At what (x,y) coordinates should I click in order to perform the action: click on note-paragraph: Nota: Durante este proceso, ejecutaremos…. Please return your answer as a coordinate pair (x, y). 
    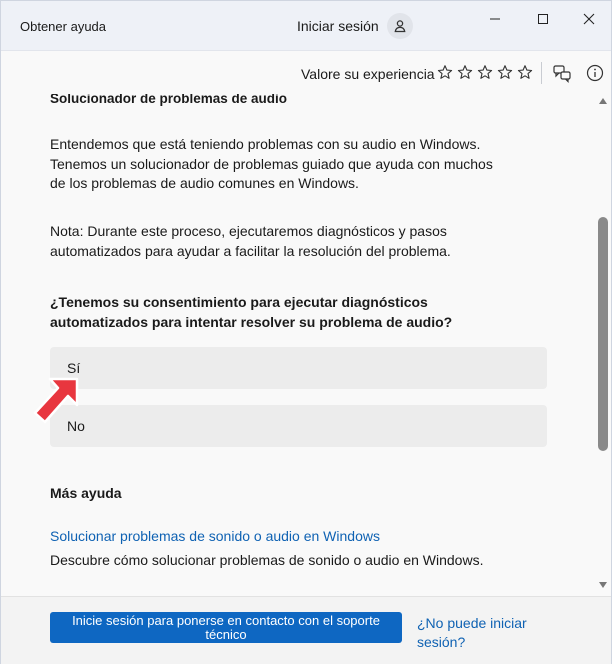
    Looking at the image, I should click on (250, 241).